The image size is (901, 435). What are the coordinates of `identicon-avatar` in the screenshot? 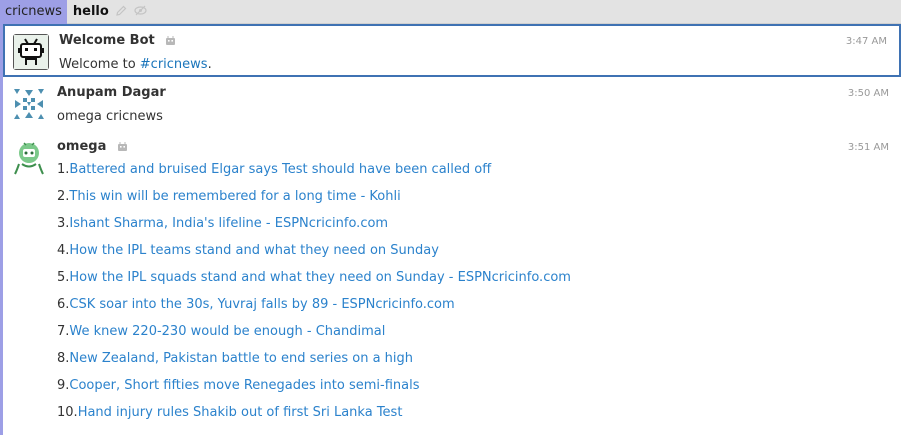 It's located at (29, 104).